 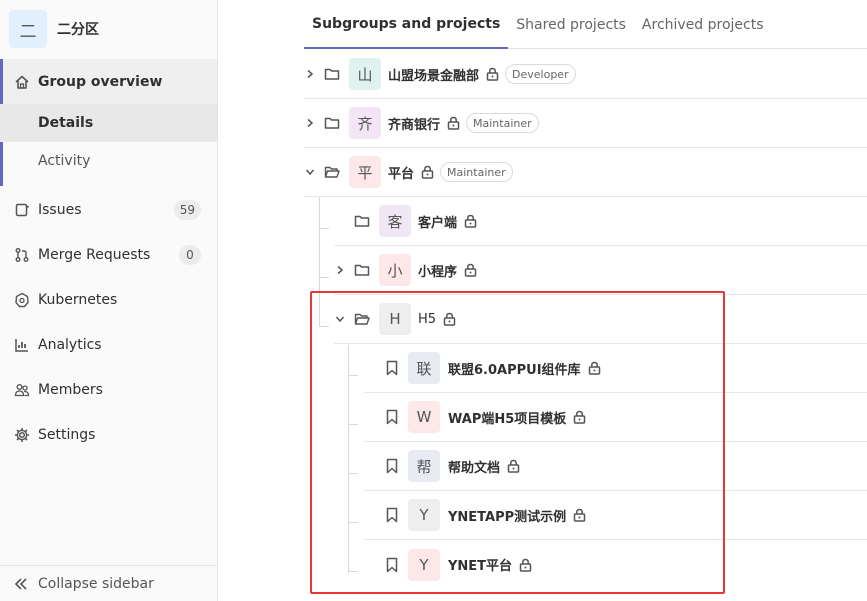 What do you see at coordinates (482, 74) in the screenshot?
I see `group-name-row: 山盟场景金融部 Developer` at bounding box center [482, 74].